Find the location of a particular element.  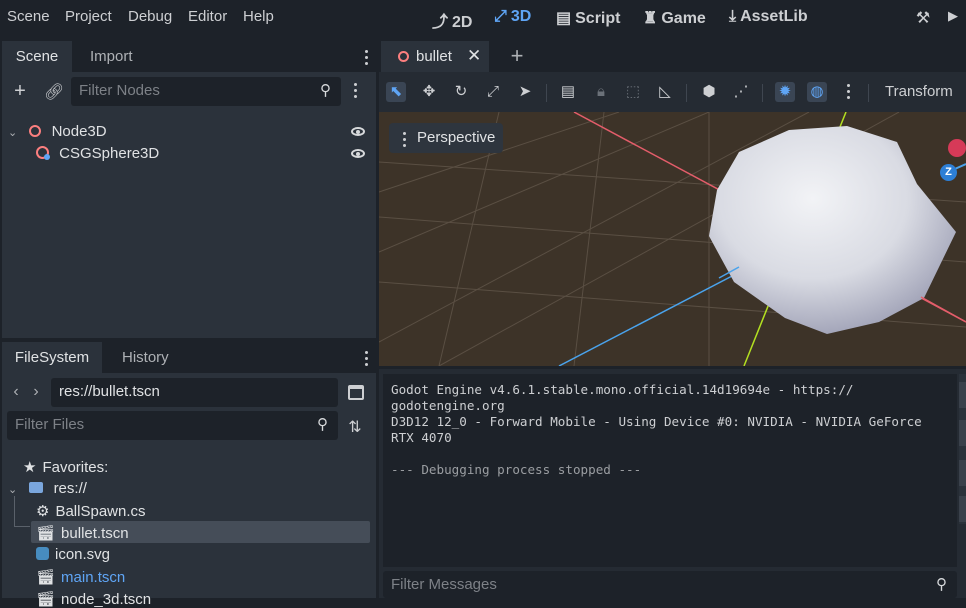

forward-arrow-icon: › is located at coordinates (36, 392).